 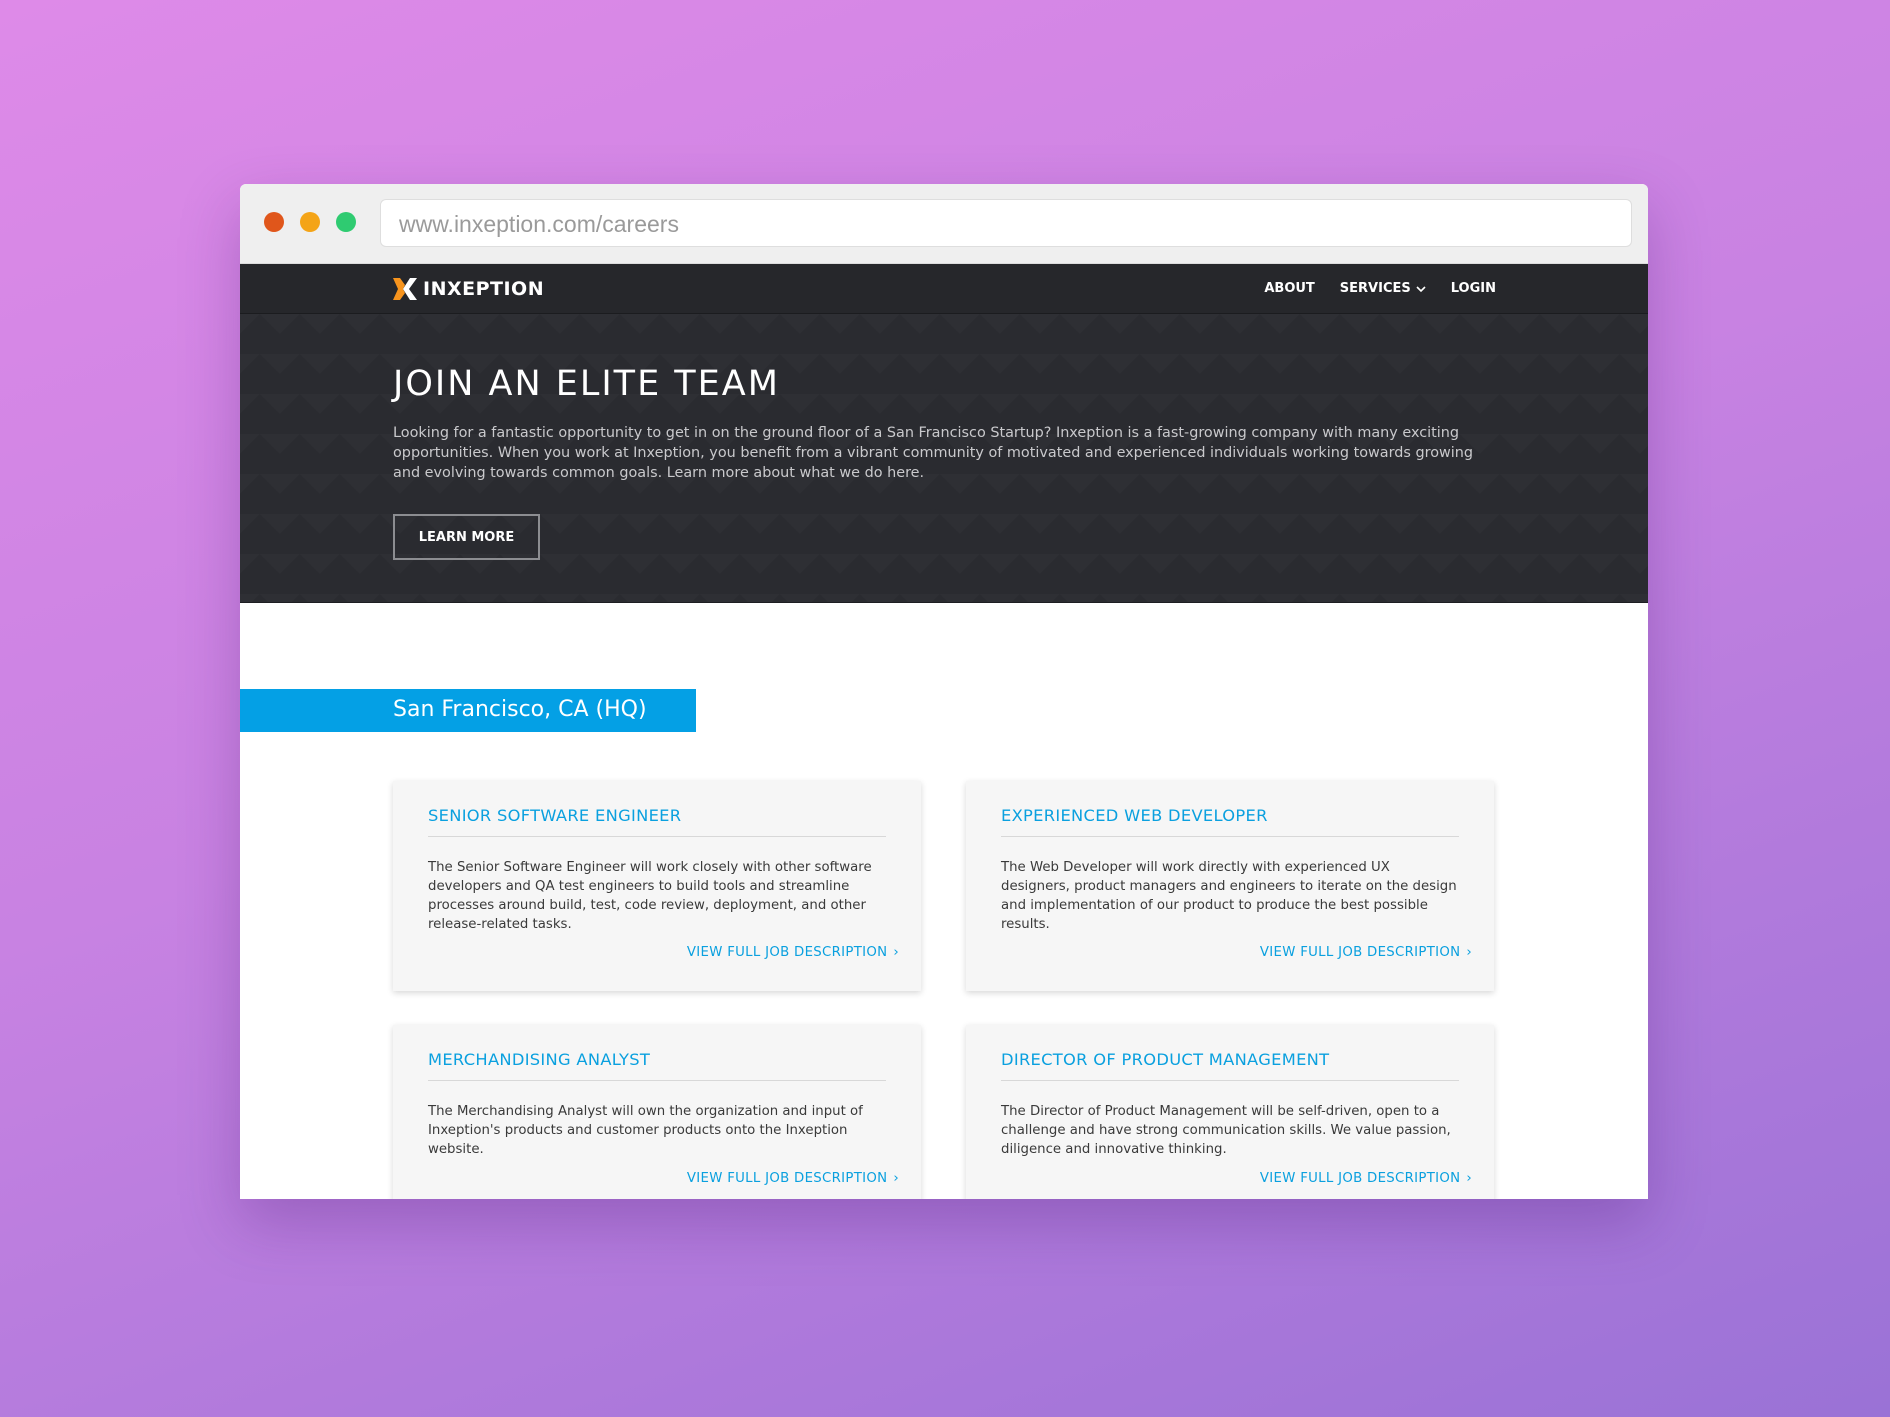 What do you see at coordinates (274, 222) in the screenshot?
I see `close-window-button` at bounding box center [274, 222].